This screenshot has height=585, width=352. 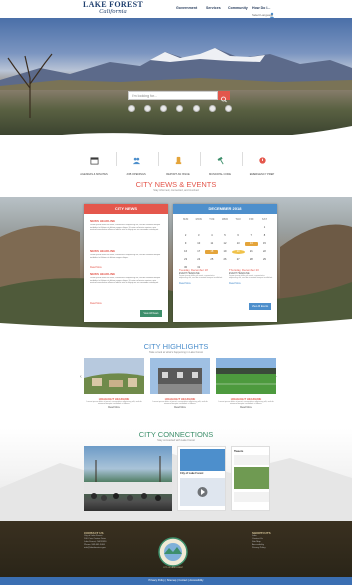 I want to click on quick-link-emergency: EMERGENCY PREP, so click(x=262, y=164).